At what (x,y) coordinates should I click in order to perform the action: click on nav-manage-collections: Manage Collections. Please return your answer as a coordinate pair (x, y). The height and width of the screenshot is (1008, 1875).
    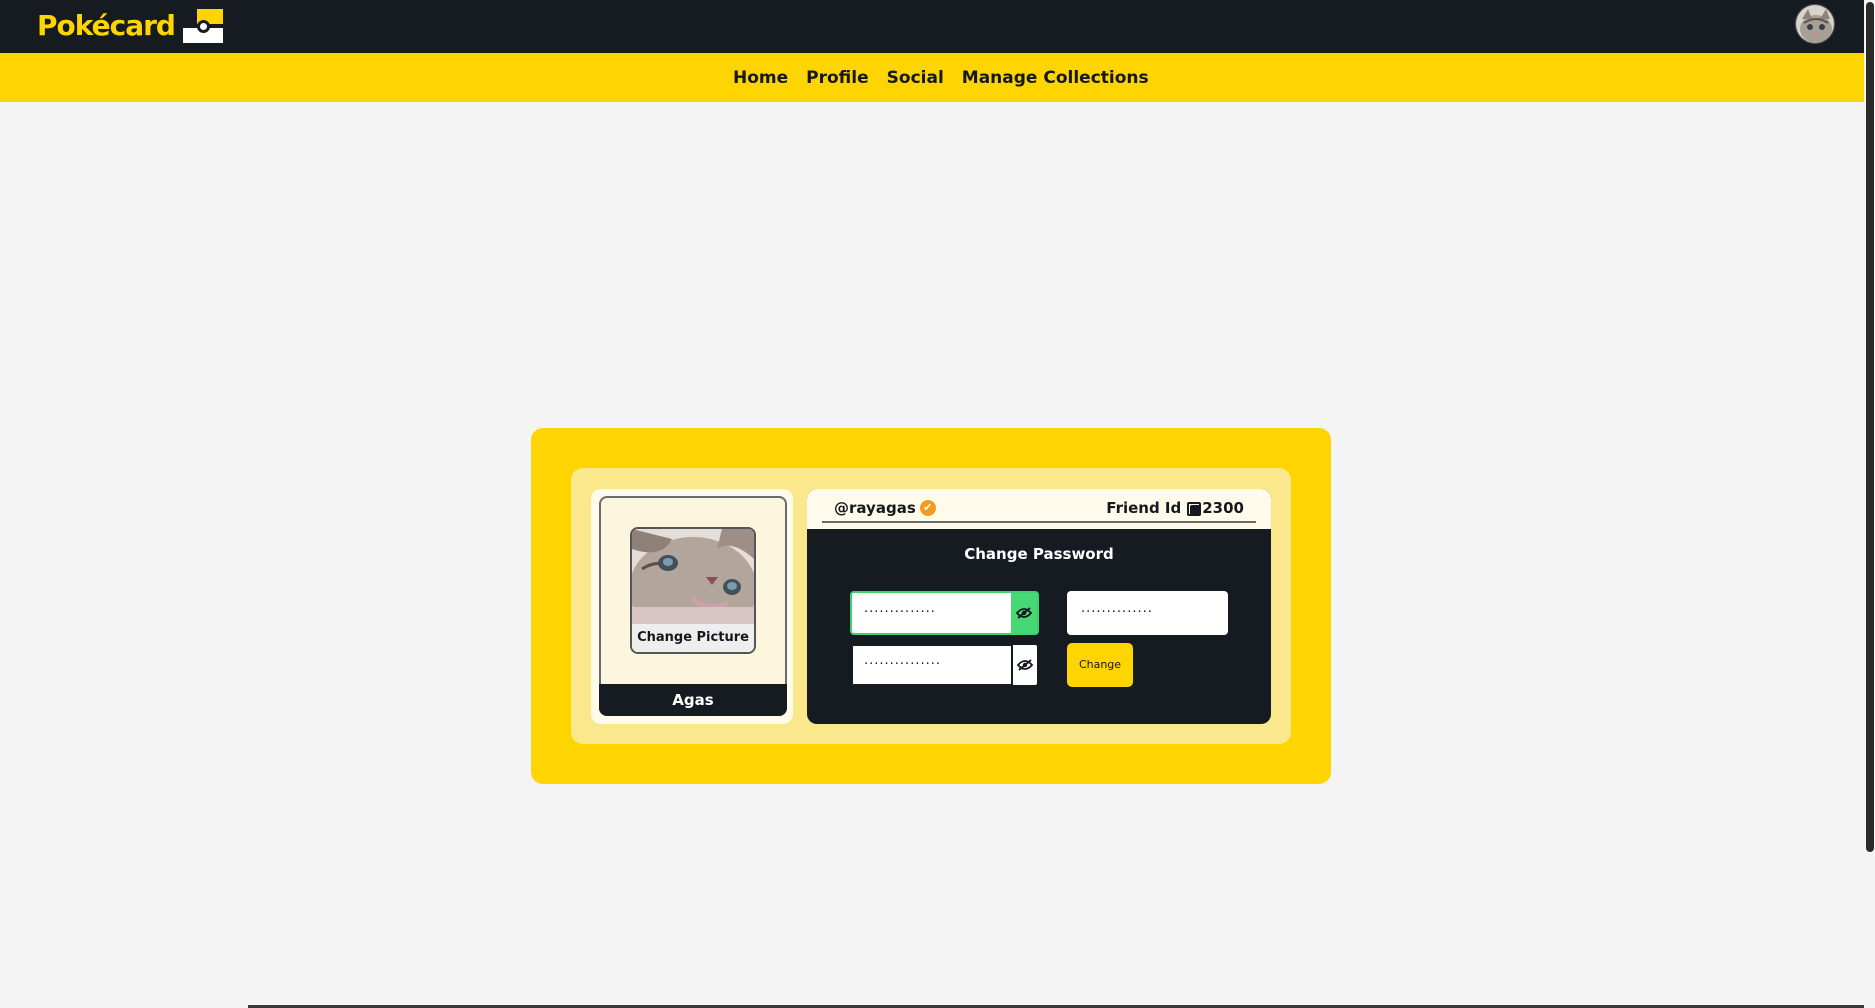
    Looking at the image, I should click on (1055, 78).